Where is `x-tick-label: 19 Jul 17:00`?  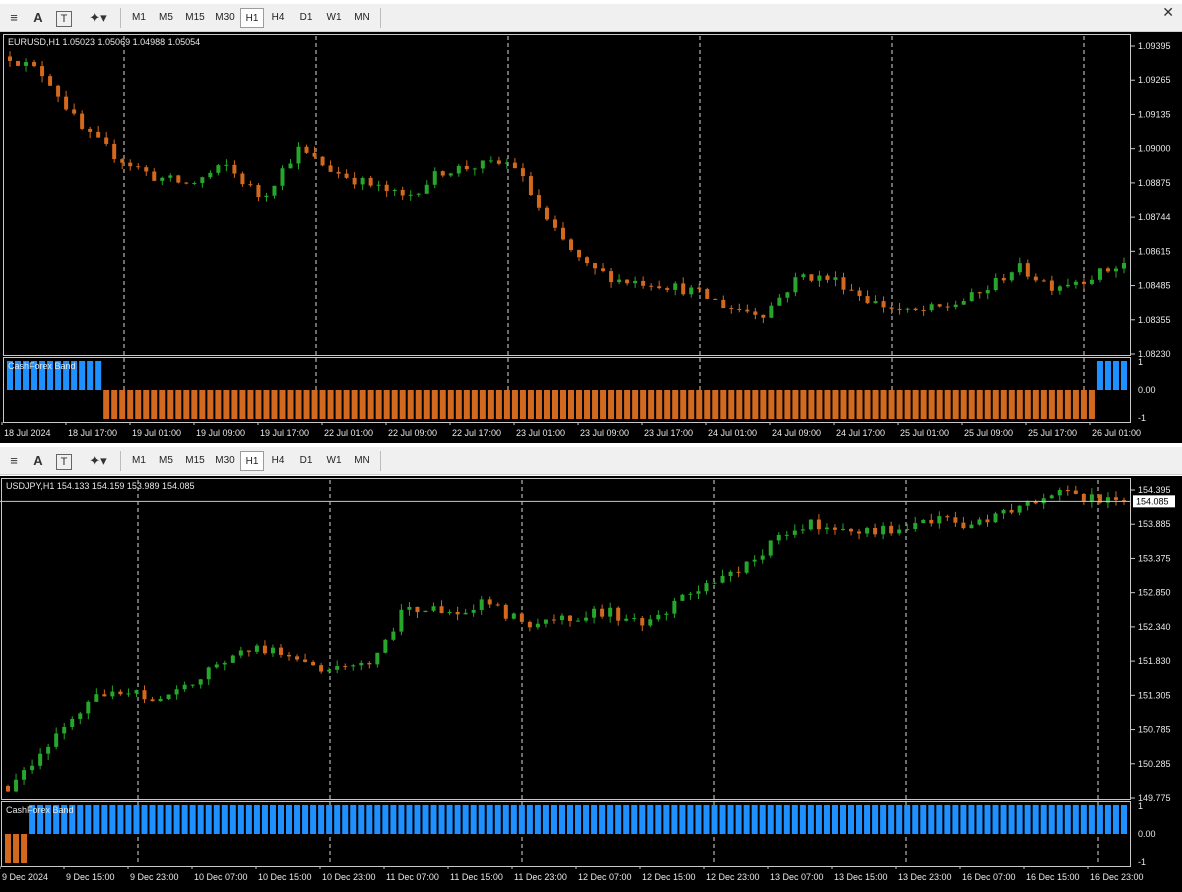 x-tick-label: 19 Jul 17:00 is located at coordinates (284, 433).